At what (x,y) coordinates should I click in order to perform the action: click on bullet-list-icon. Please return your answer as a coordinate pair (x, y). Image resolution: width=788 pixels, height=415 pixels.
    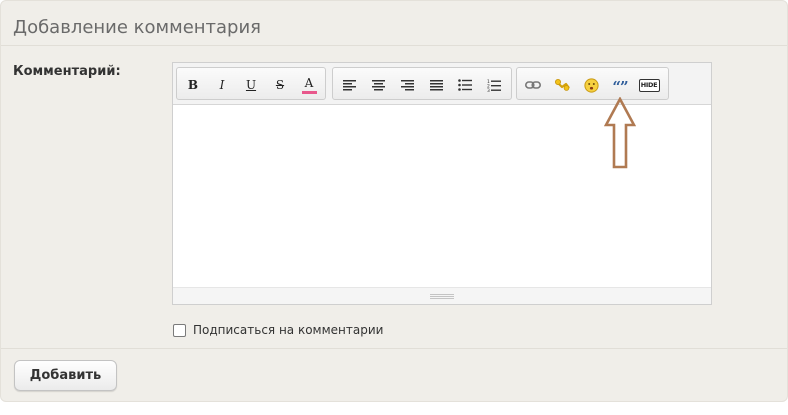
    Looking at the image, I should click on (465, 85).